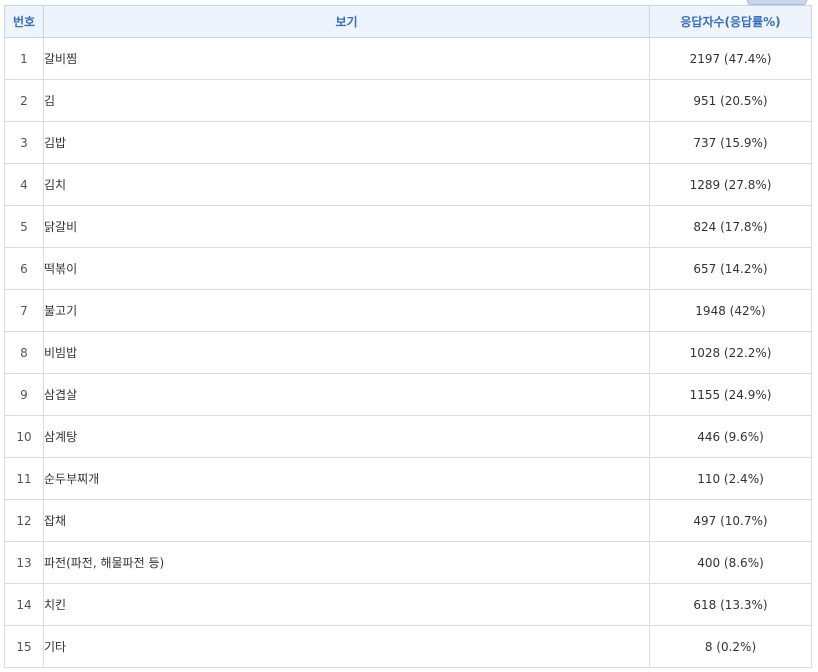 This screenshot has width=818, height=672. What do you see at coordinates (24, 436) in the screenshot?
I see `row-number: 10` at bounding box center [24, 436].